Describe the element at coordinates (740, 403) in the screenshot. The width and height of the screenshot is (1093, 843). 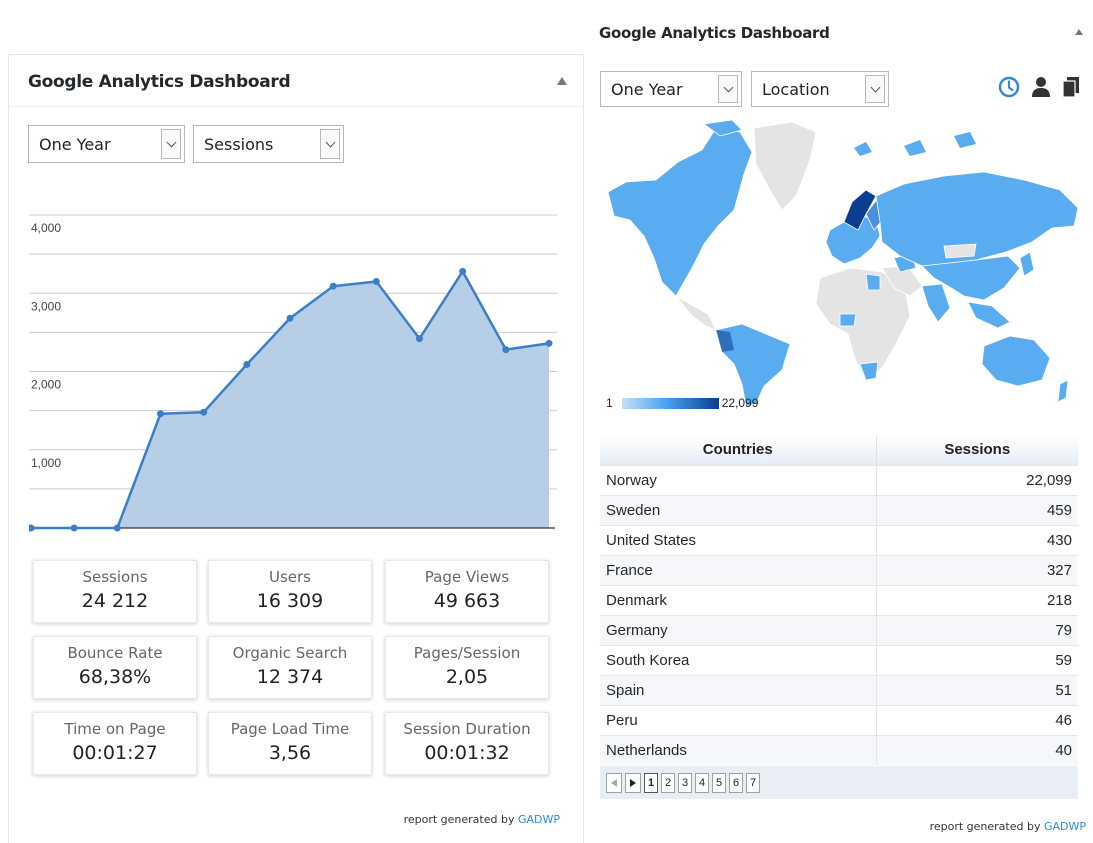
I see `legend-max: 22,099` at that location.